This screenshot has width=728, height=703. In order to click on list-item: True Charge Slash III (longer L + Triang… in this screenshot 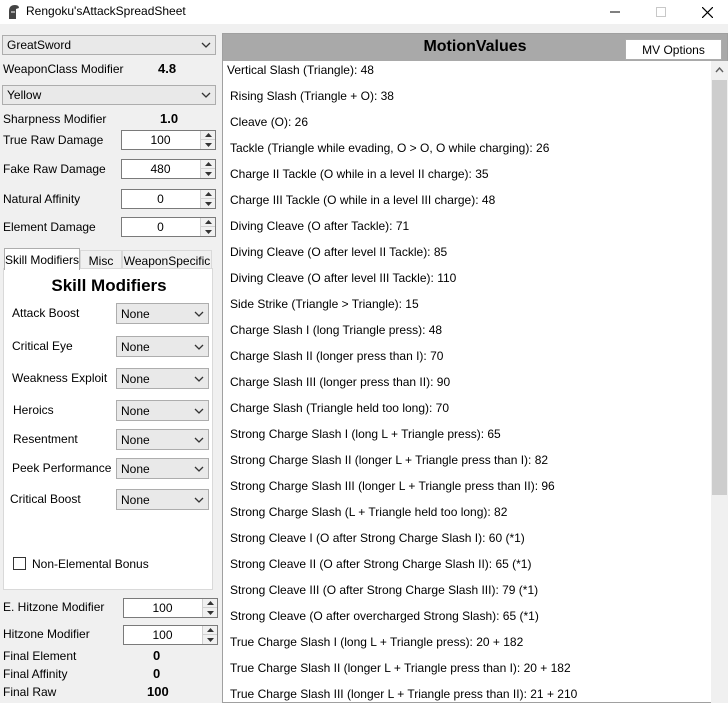, I will do `click(404, 694)`.